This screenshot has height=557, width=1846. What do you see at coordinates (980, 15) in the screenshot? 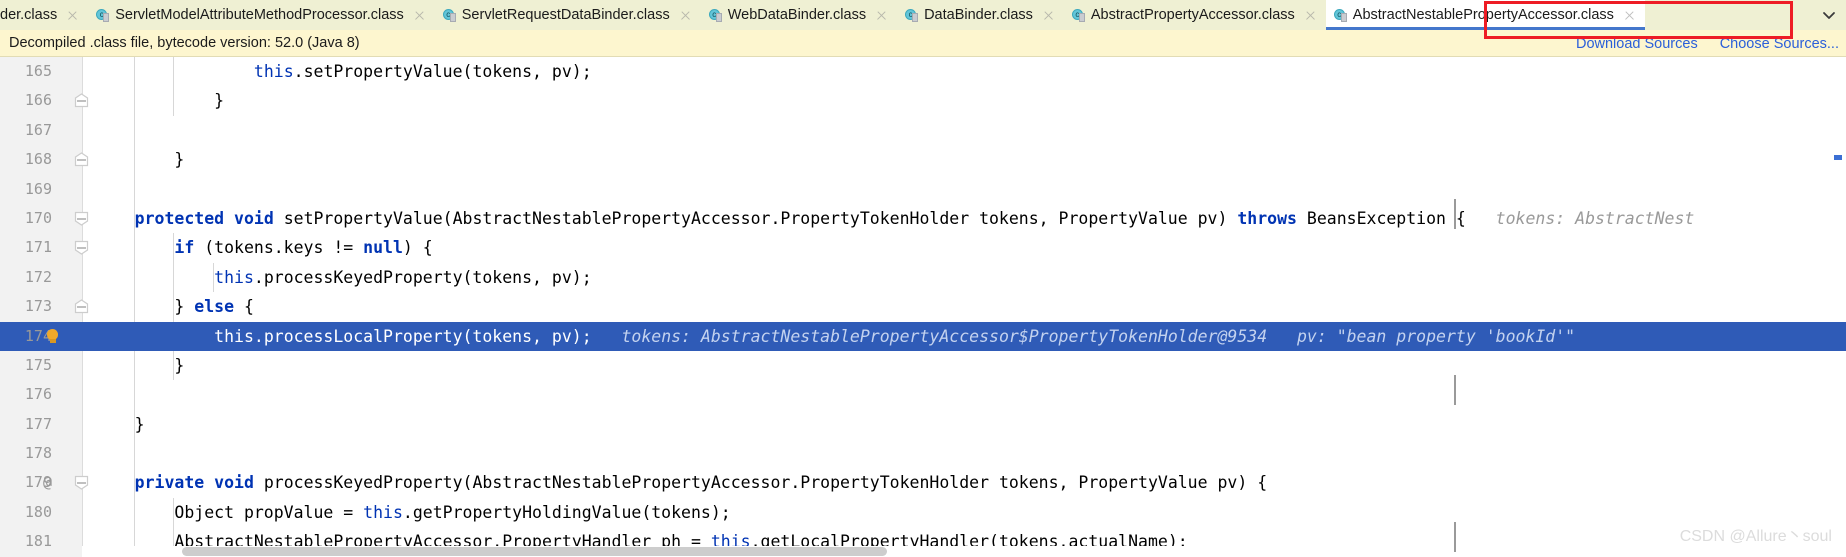
I see `editor-tab-4: c DataBinder.class` at bounding box center [980, 15].